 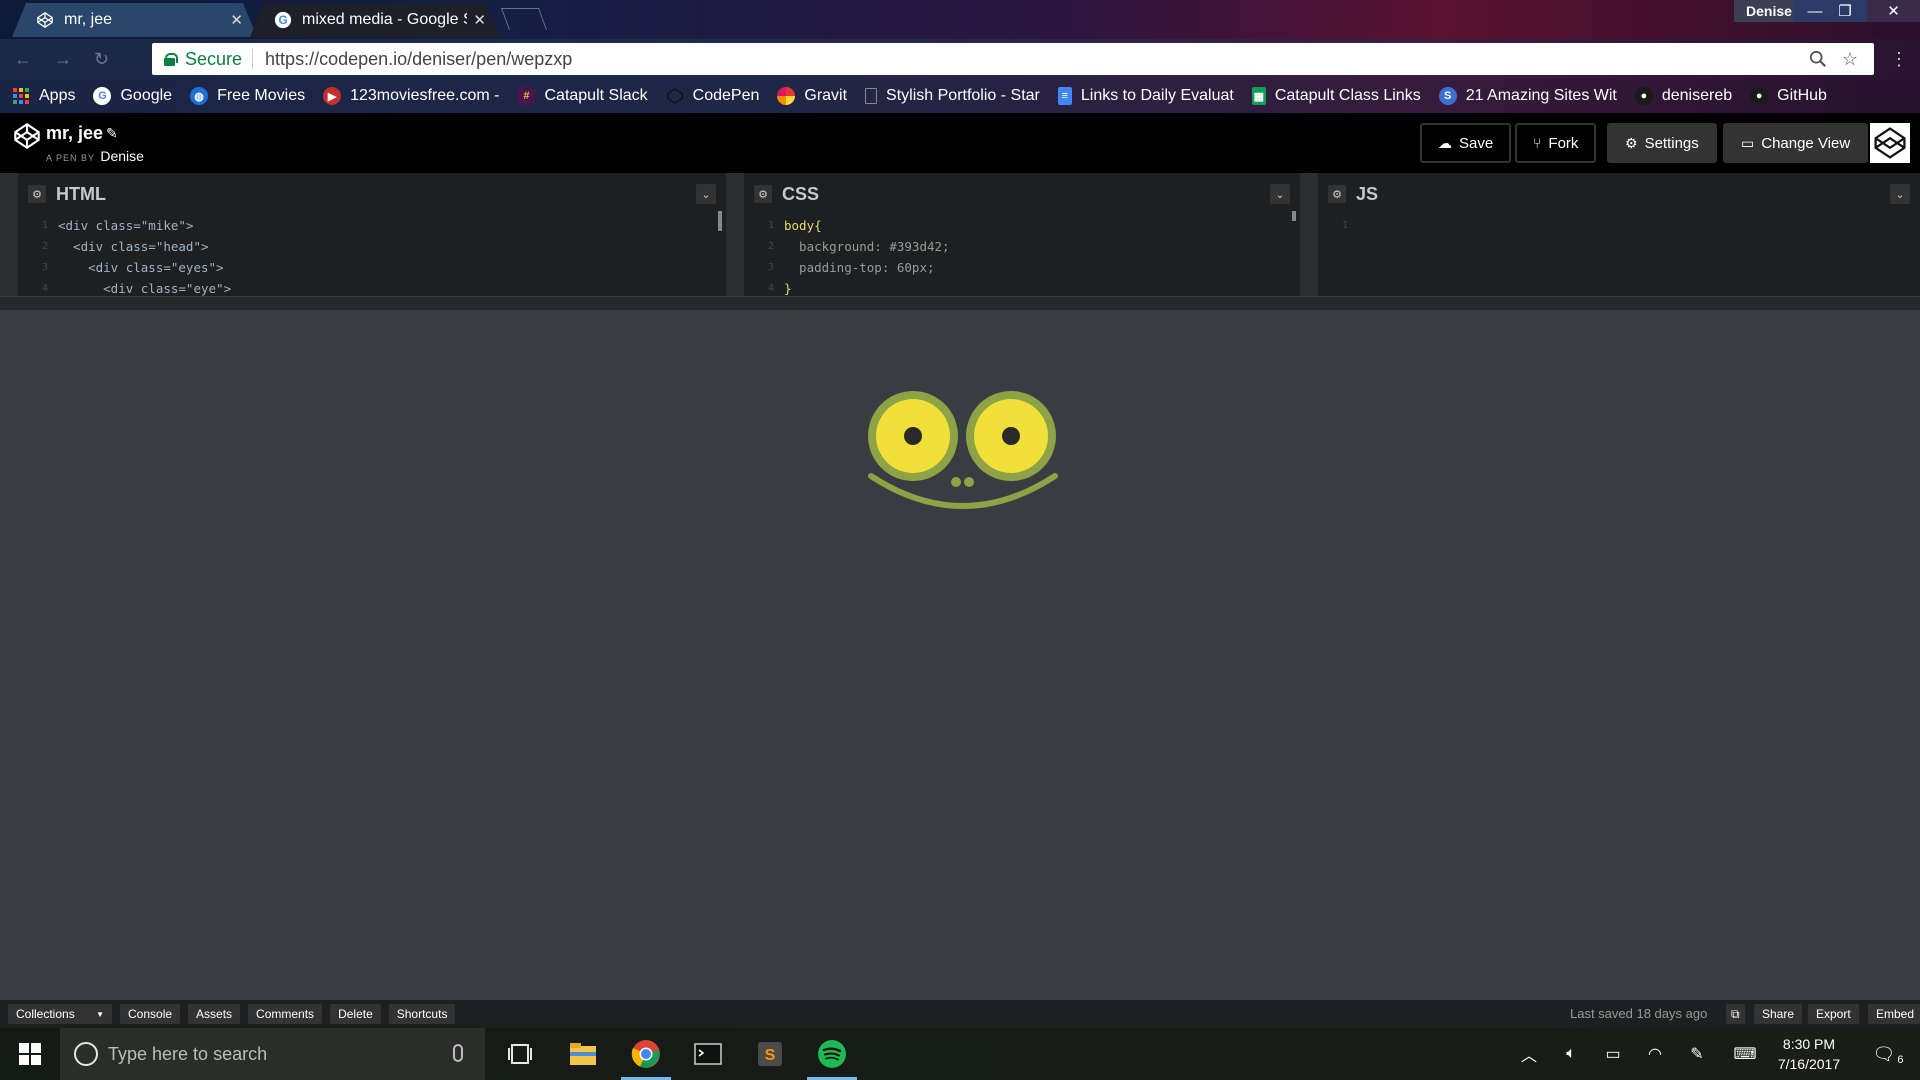 I want to click on bookmark-label: Links to Daily Evaluat, so click(x=1157, y=95).